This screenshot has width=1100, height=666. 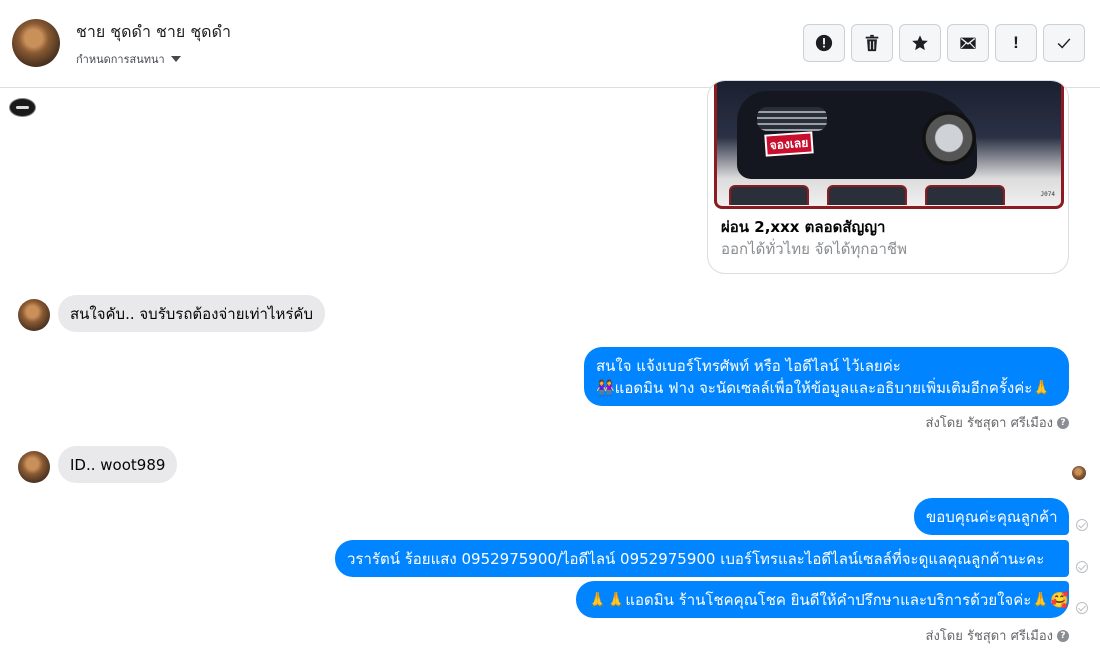 What do you see at coordinates (949, 138) in the screenshot?
I see `car-wheel` at bounding box center [949, 138].